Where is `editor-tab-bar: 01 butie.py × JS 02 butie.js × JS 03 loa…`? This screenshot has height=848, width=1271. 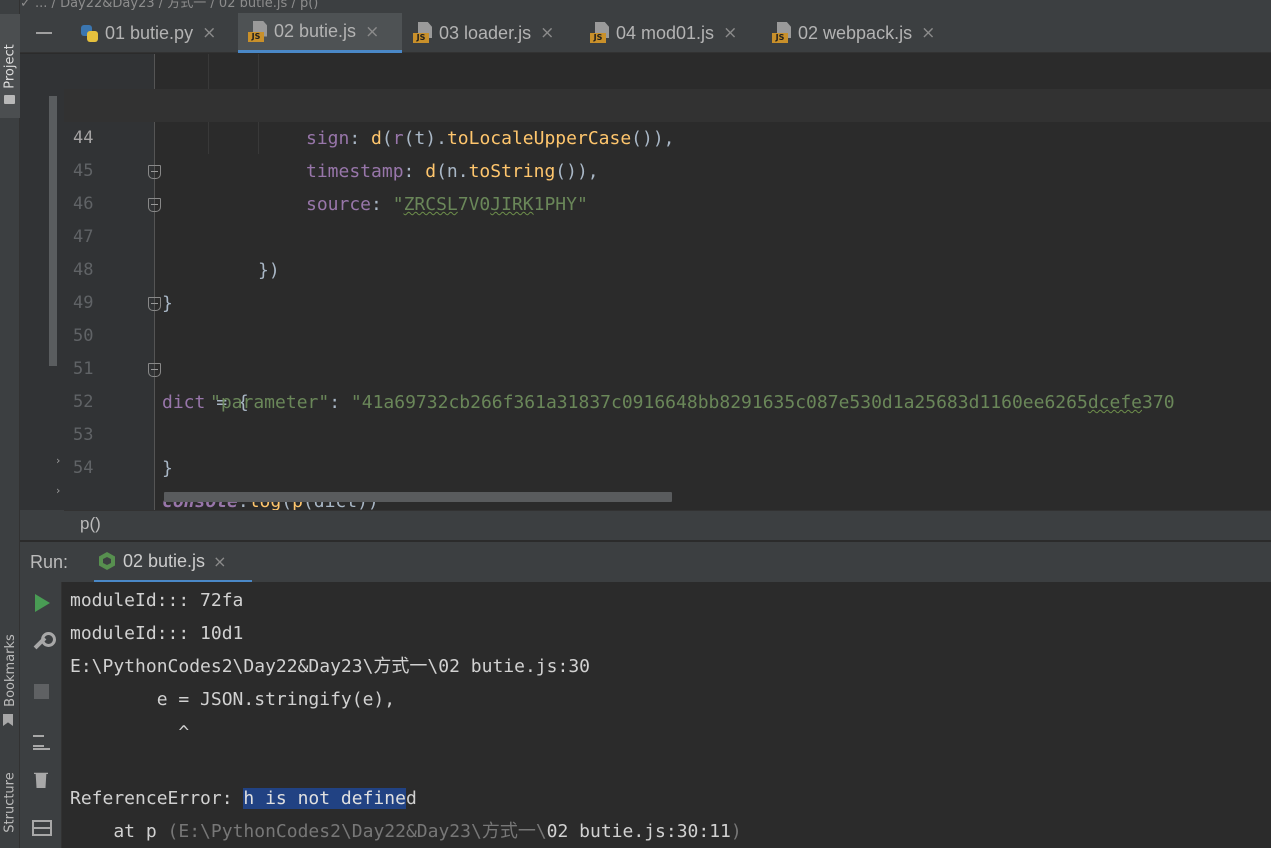
editor-tab-bar: 01 butie.py × JS 02 butie.js × JS 03 loa… is located at coordinates (645, 33).